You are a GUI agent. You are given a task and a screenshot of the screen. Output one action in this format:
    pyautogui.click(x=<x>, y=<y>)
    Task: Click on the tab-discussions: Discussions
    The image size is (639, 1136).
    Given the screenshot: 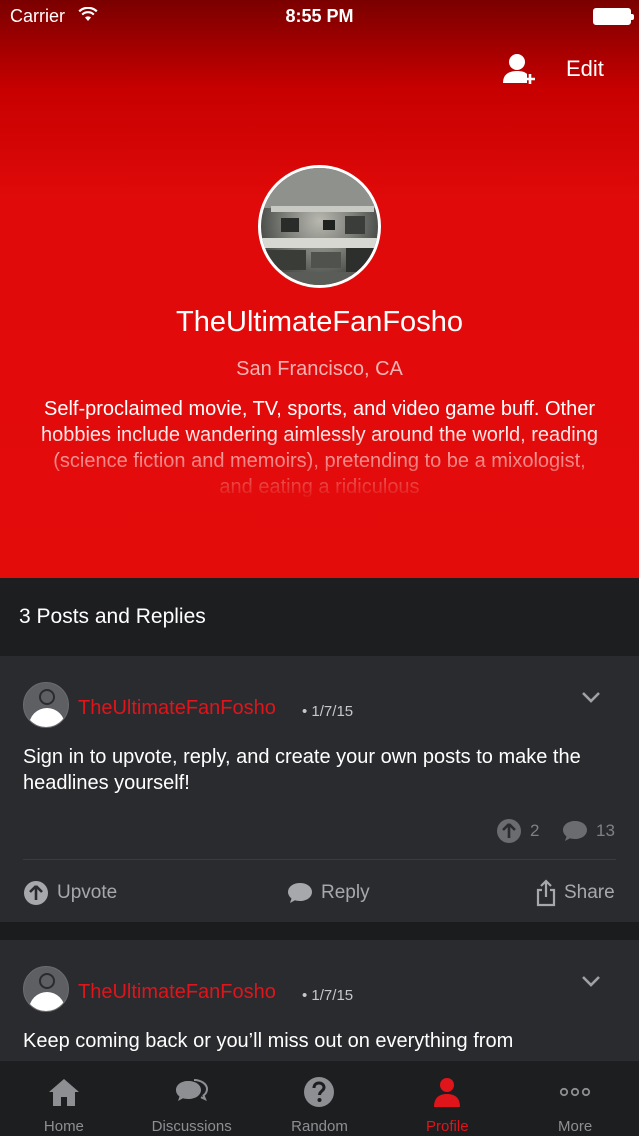 What is the action you would take?
    pyautogui.click(x=192, y=1098)
    